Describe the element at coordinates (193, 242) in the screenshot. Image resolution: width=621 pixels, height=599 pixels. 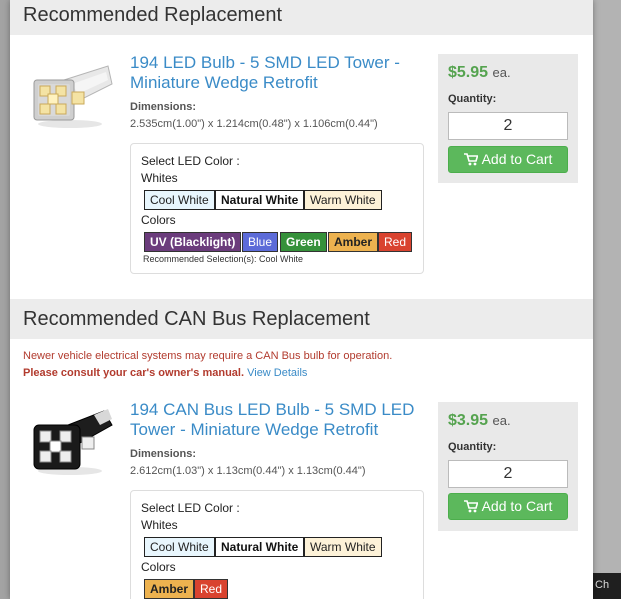
I see `swatch-uv-blacklight: UV (Blacklight)` at that location.